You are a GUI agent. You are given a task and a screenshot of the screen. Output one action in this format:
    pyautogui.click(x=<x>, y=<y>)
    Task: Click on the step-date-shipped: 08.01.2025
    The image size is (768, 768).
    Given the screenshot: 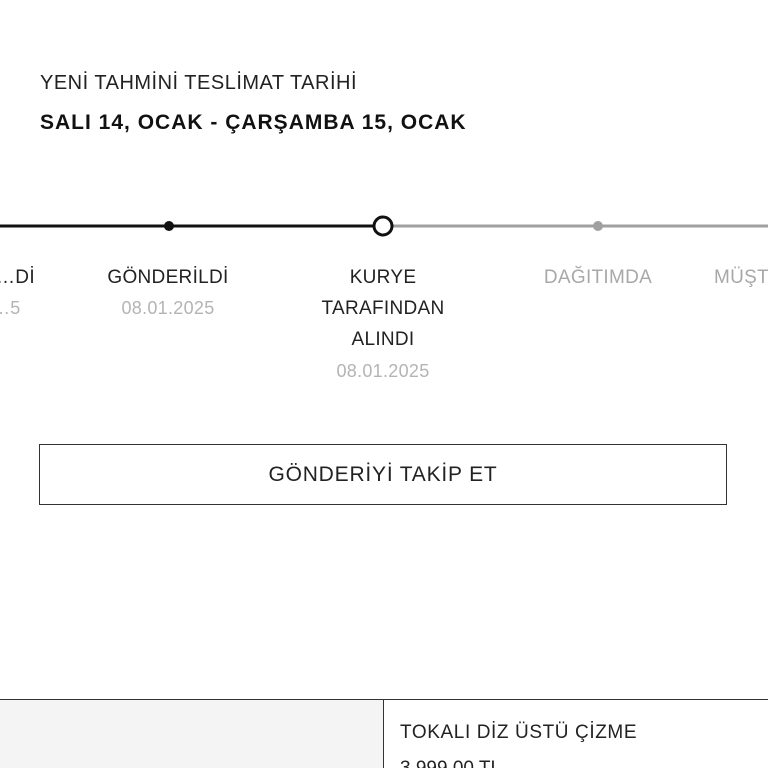 What is the action you would take?
    pyautogui.click(x=168, y=308)
    